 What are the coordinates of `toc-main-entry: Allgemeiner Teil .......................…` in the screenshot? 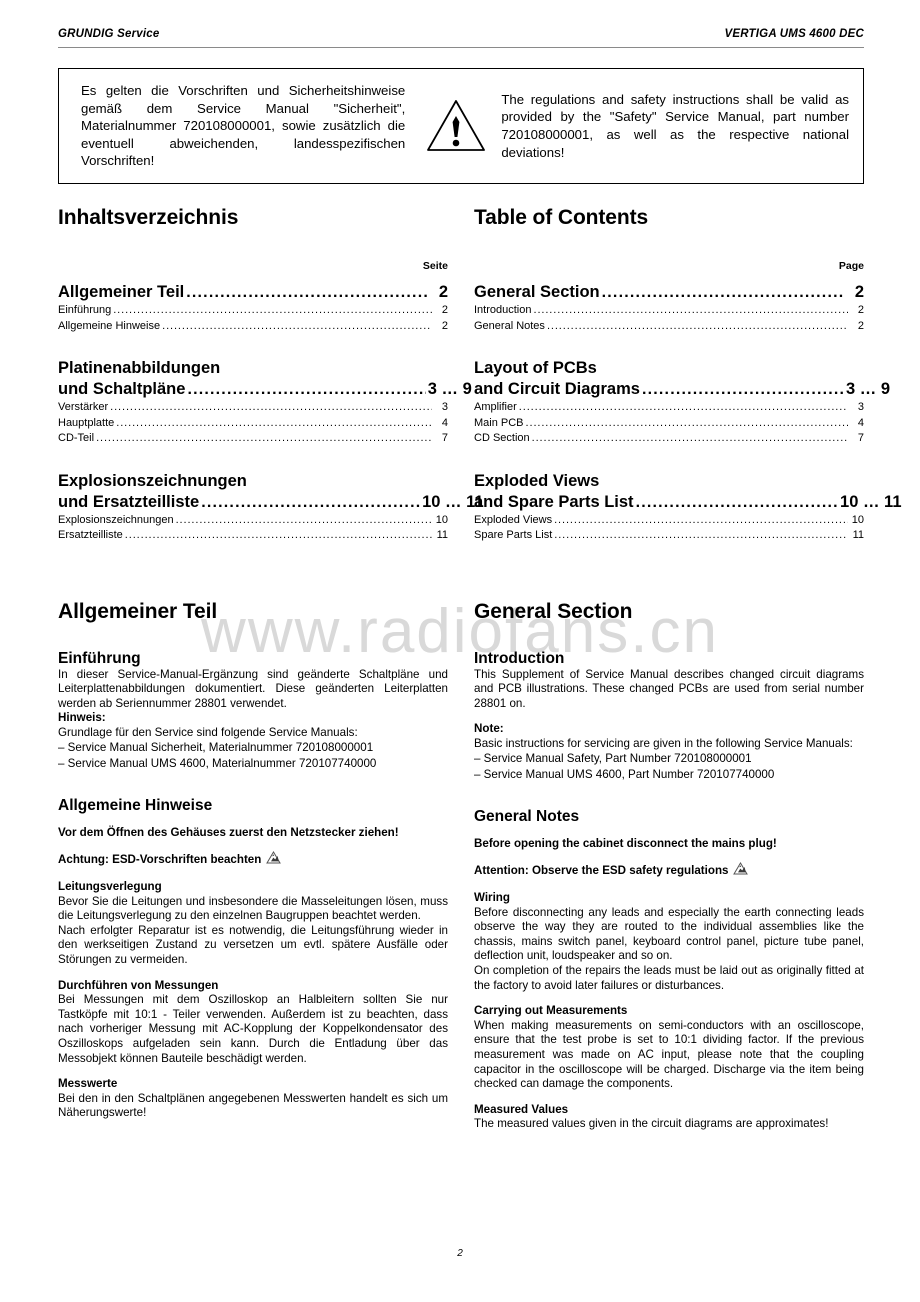 It's located at (253, 292).